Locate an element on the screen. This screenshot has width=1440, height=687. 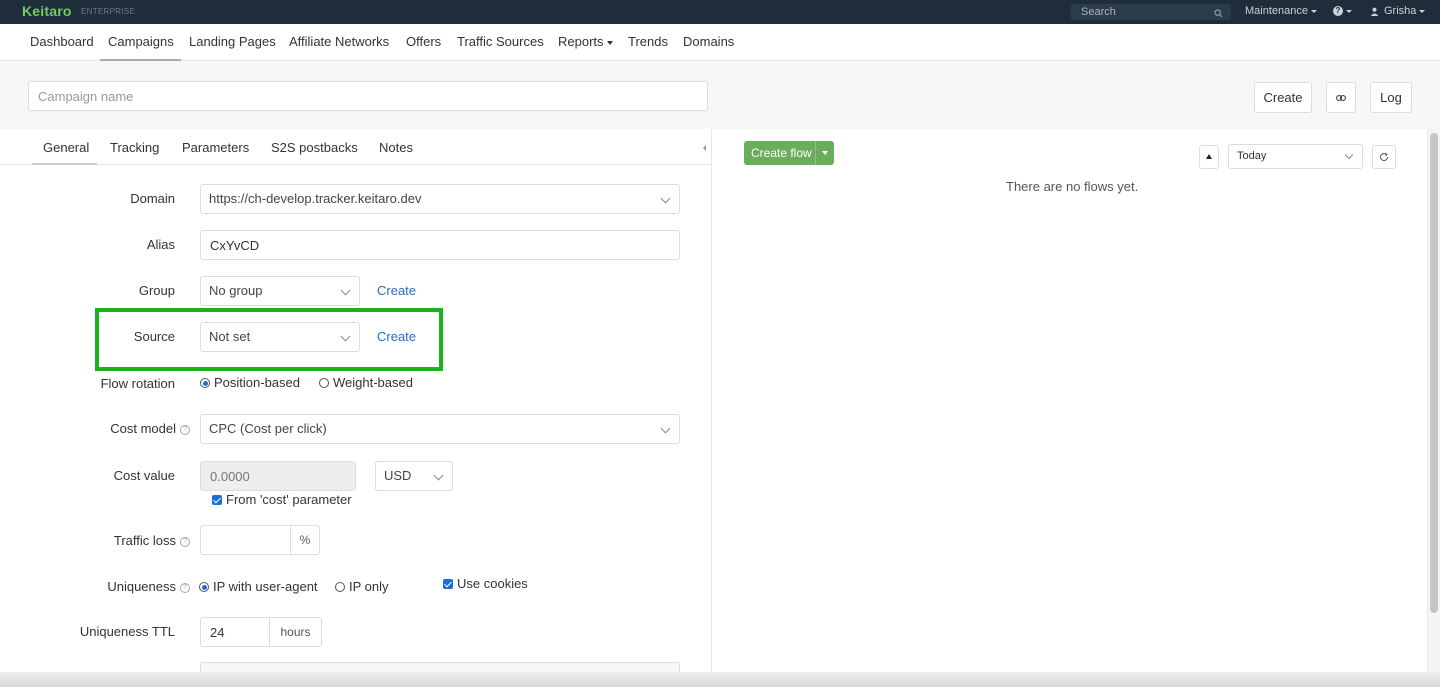
nav-affiliate-networks: Affiliate Networks is located at coordinates (339, 41).